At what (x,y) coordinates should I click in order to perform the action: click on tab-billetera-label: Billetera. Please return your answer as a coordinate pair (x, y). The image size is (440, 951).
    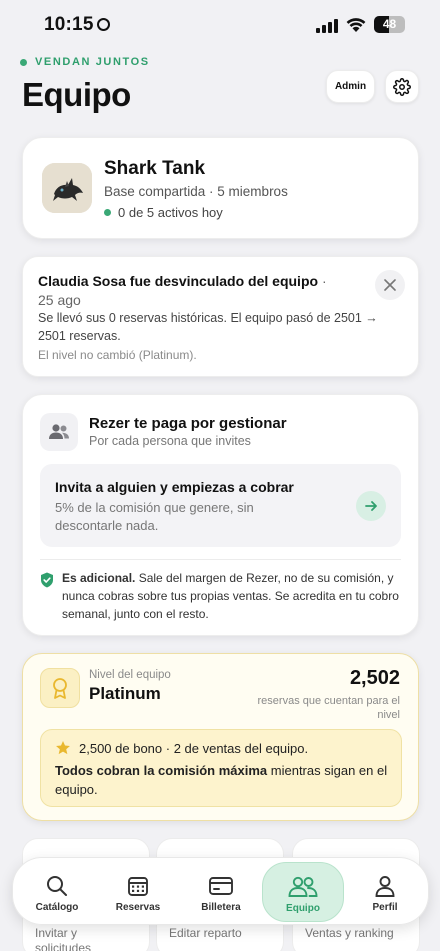
    Looking at the image, I should click on (221, 907).